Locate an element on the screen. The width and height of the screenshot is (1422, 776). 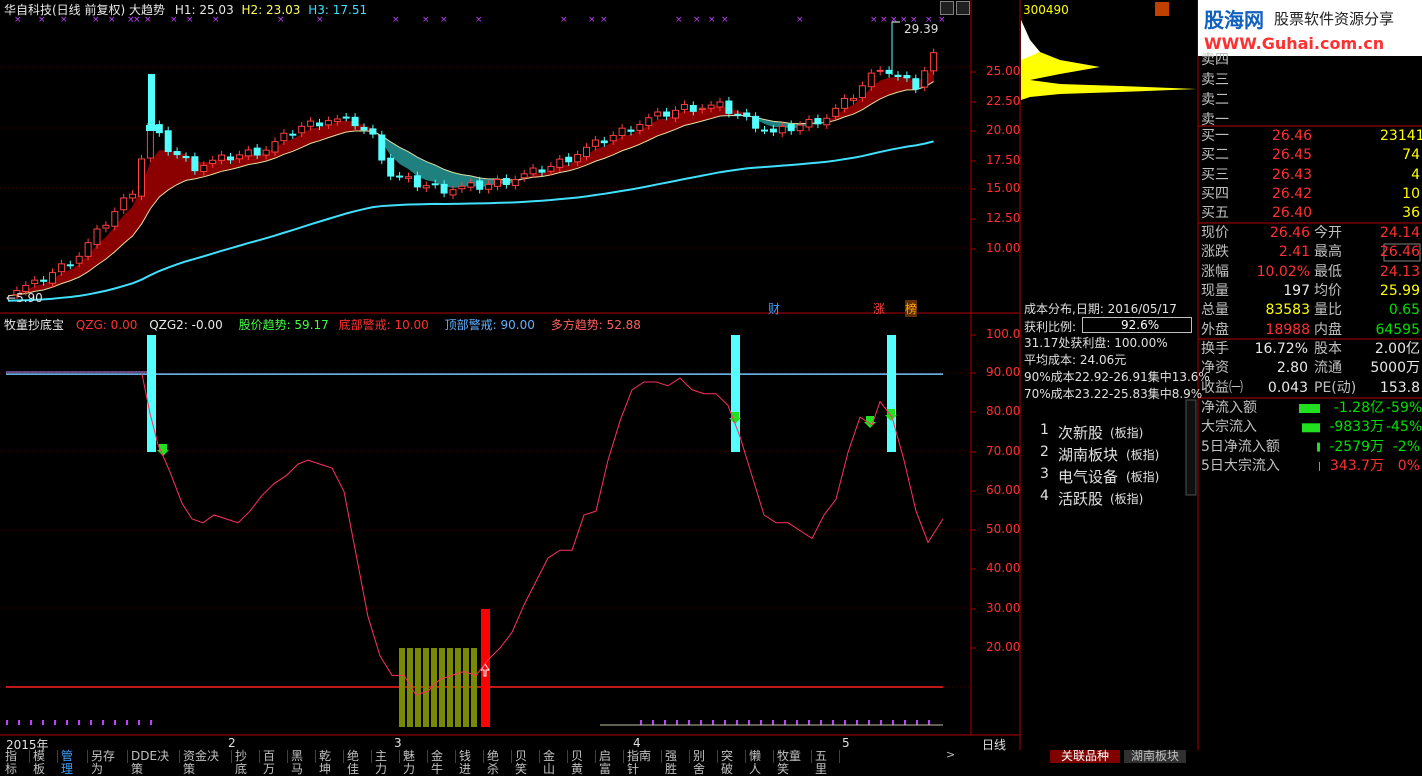
sector-name: 次新股 is located at coordinates (1080, 432).